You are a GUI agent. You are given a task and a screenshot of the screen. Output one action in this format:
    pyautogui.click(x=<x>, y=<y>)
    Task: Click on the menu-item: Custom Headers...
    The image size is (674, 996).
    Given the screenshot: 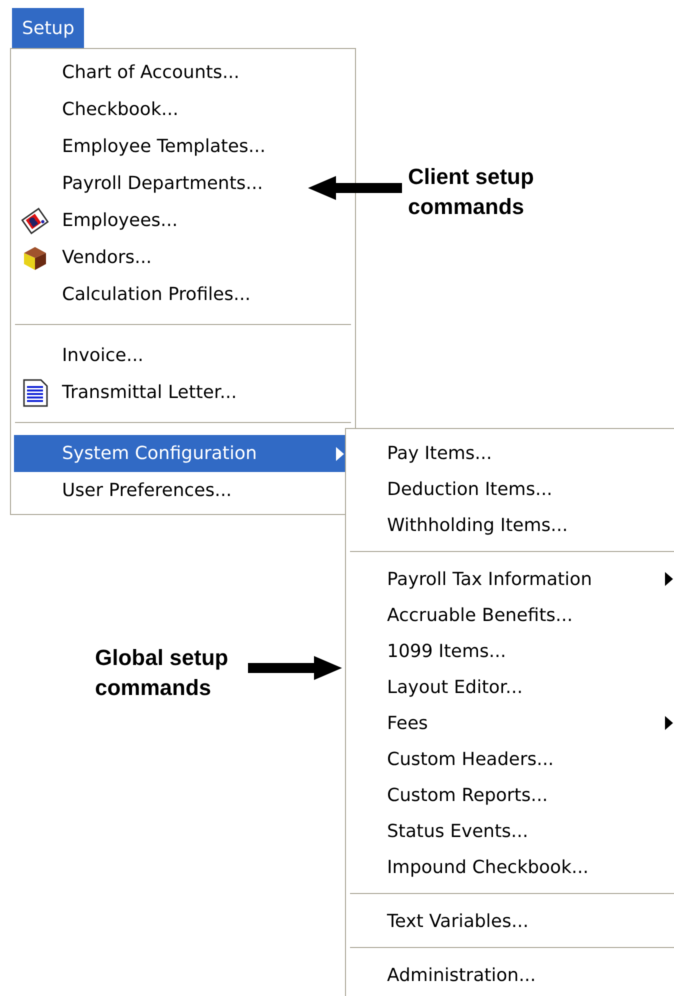 What is the action you would take?
    pyautogui.click(x=451, y=759)
    